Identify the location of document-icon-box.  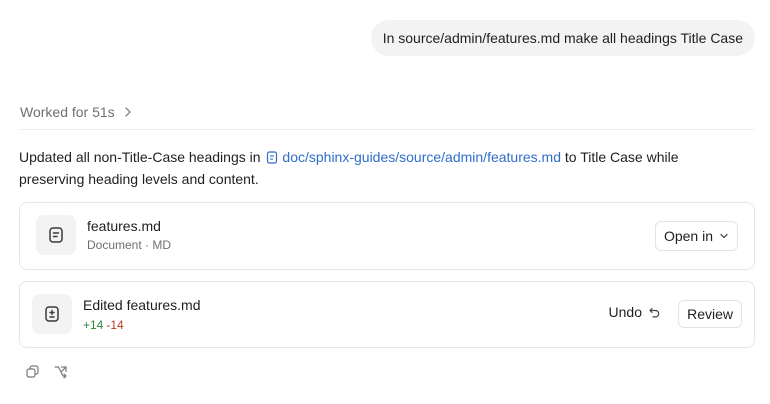
(56, 235).